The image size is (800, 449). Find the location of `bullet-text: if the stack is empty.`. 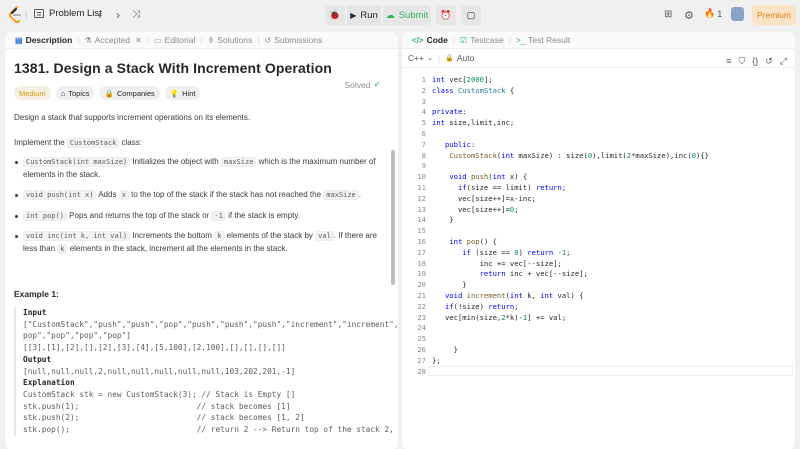

bullet-text: if the stack is empty. is located at coordinates (263, 215).